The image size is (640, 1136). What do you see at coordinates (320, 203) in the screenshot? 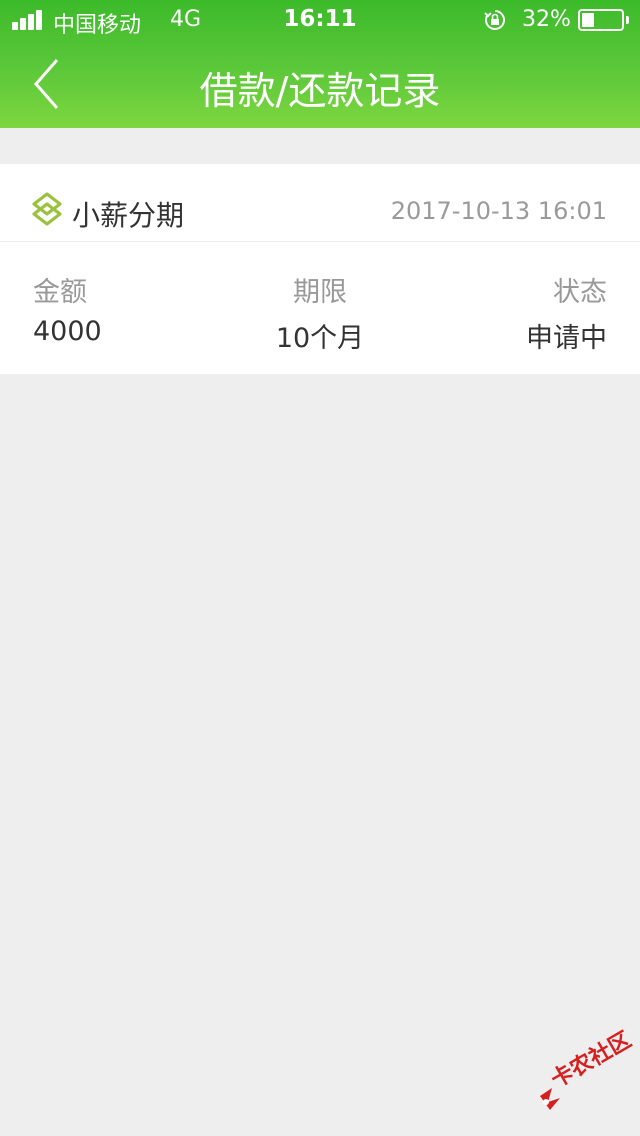
I see `record-card-header: 小薪分期 2017-10-13 16:01` at bounding box center [320, 203].